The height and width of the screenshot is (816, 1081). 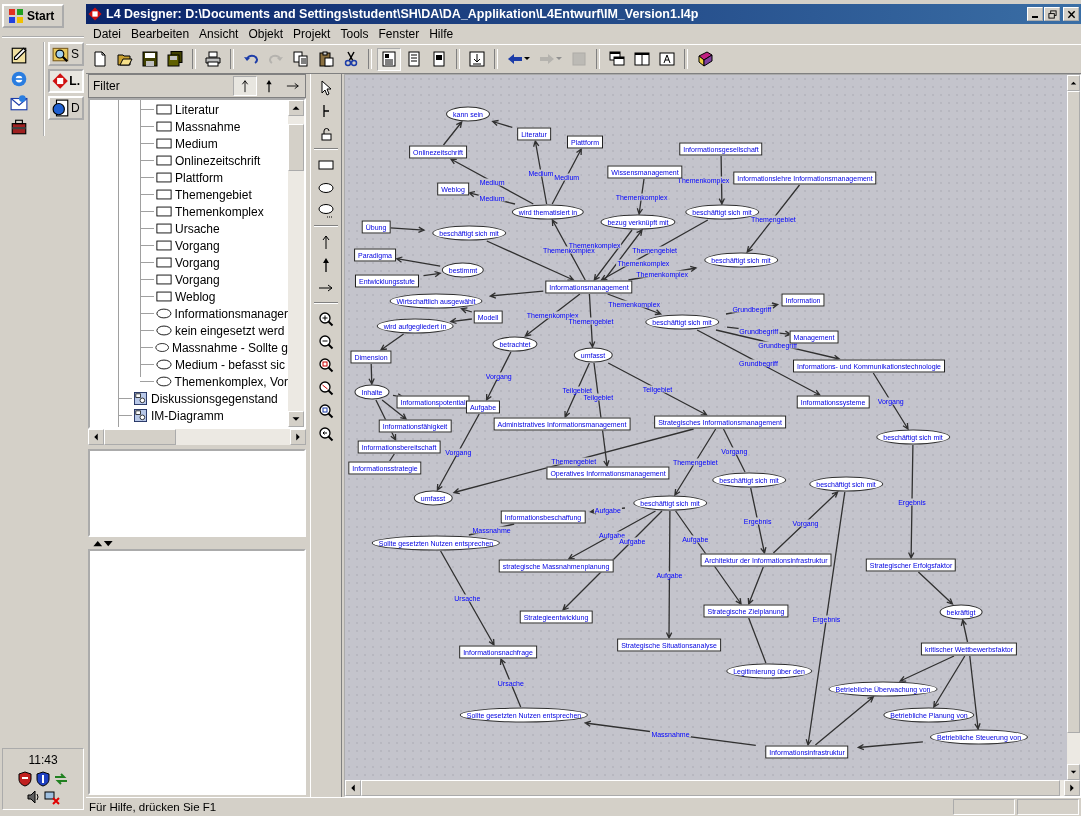 I want to click on back-arrow-icon, so click(x=515, y=59).